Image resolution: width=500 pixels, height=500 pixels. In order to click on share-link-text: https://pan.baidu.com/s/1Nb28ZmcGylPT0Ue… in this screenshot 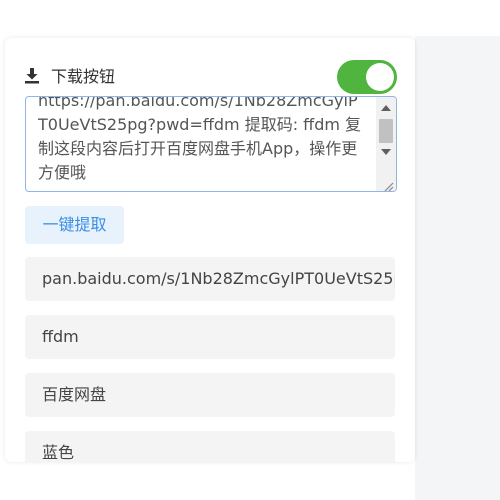, I will do `click(200, 139)`.